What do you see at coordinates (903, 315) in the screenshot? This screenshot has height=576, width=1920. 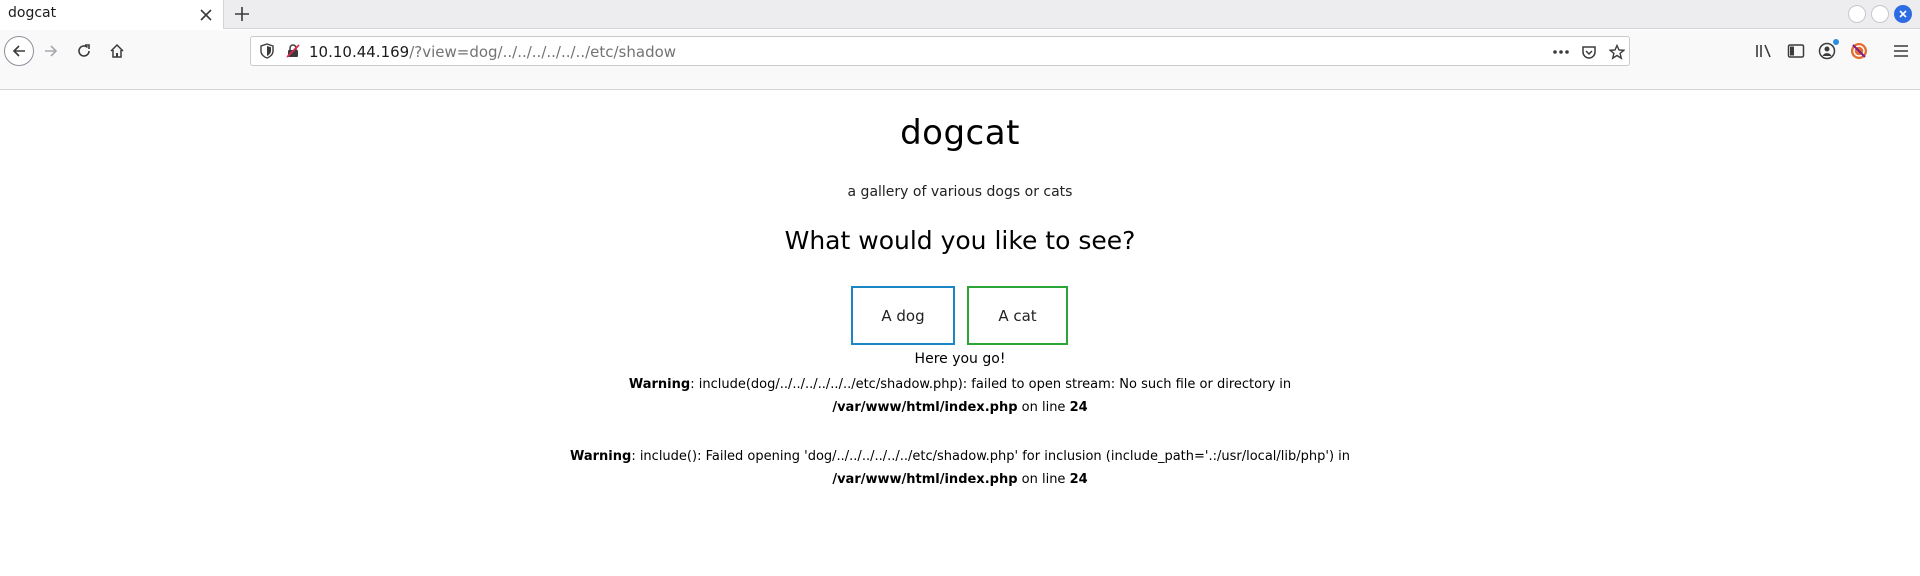 I see `dog-button: A dog` at bounding box center [903, 315].